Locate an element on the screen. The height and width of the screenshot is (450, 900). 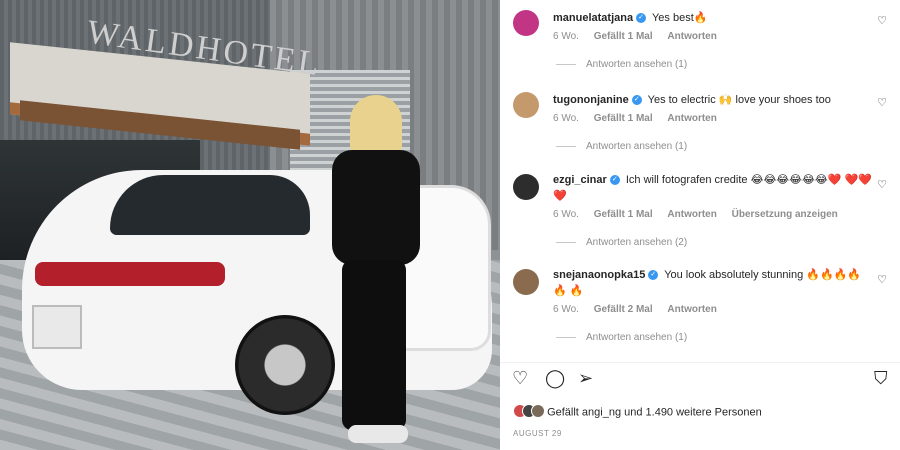
bookmark-icon: ⛉ is located at coordinates (881, 378).